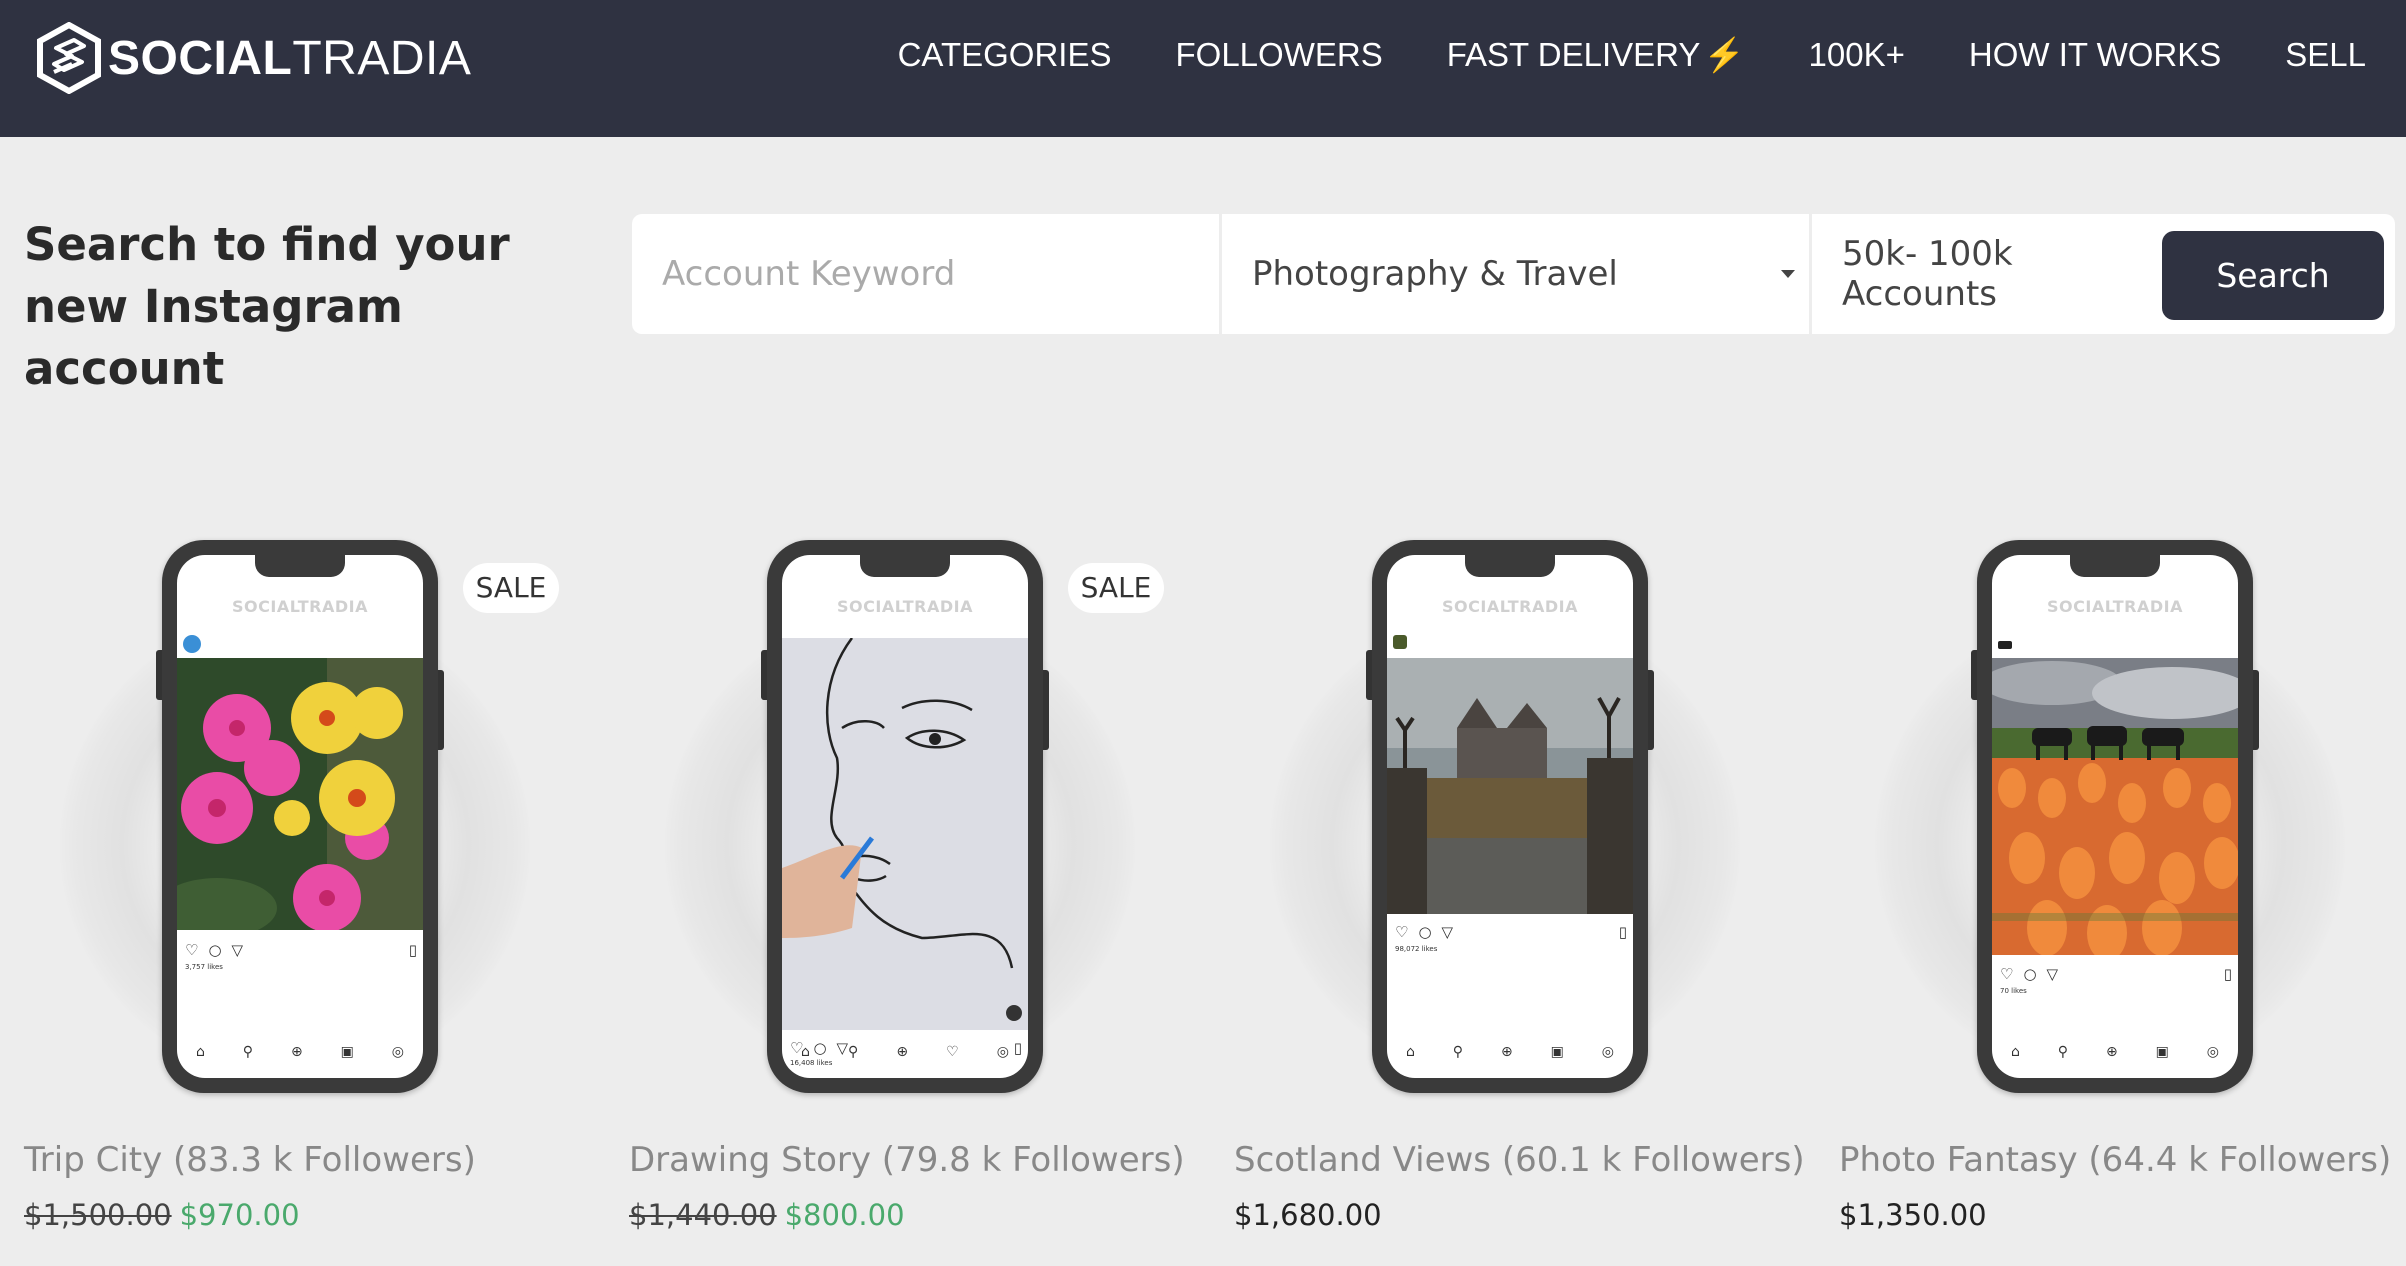 The width and height of the screenshot is (2406, 1266). What do you see at coordinates (2325, 55) in the screenshot?
I see `nav-sell: SELL` at bounding box center [2325, 55].